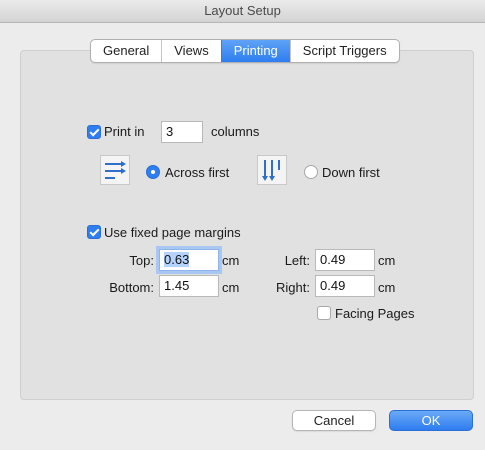 The width and height of the screenshot is (485, 450). I want to click on left-margin-input: 0.49, so click(345, 260).